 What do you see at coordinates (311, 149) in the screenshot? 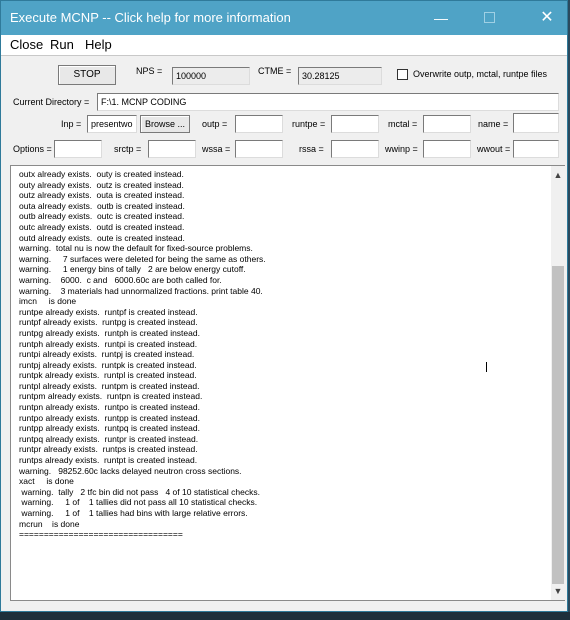
I see `rssa-label: rssa =` at bounding box center [311, 149].